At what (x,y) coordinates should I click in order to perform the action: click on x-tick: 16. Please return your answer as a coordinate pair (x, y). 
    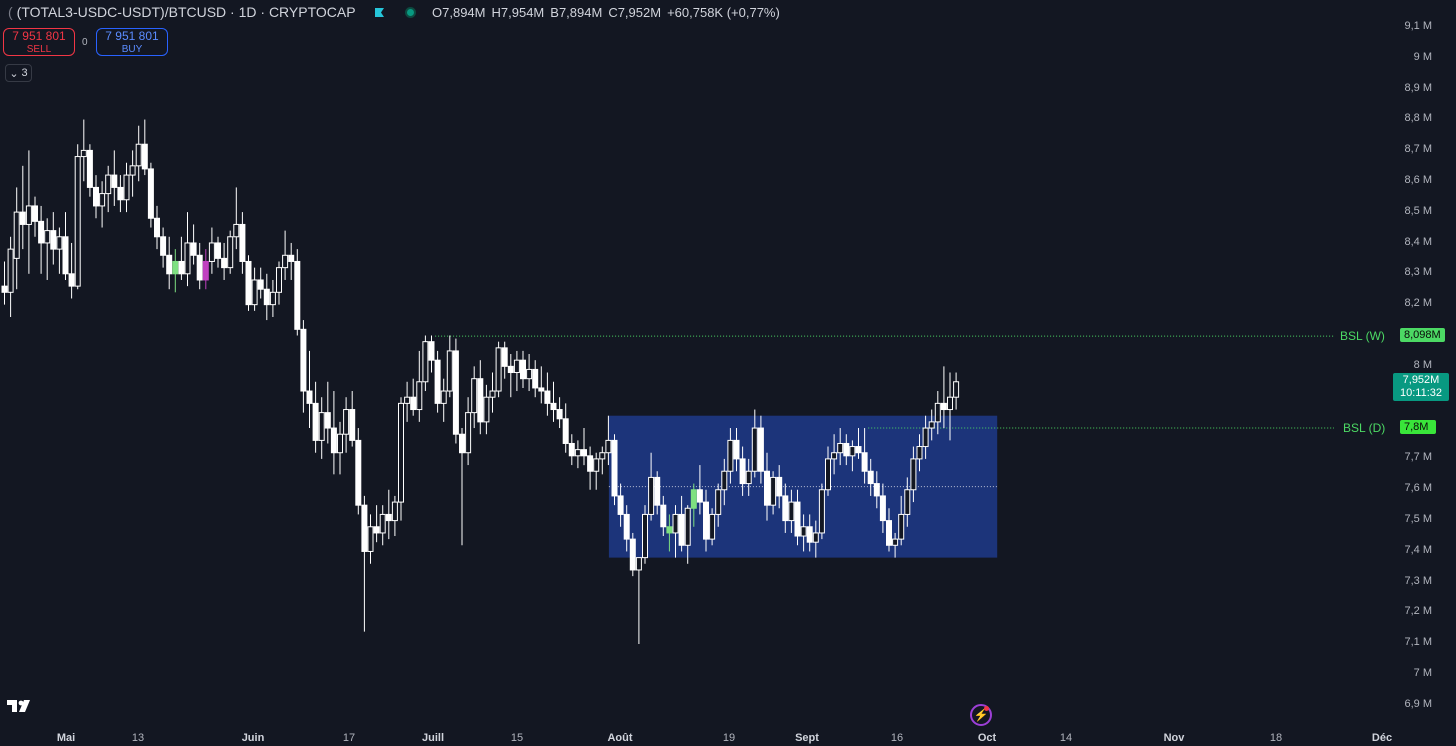
    Looking at the image, I should click on (897, 738).